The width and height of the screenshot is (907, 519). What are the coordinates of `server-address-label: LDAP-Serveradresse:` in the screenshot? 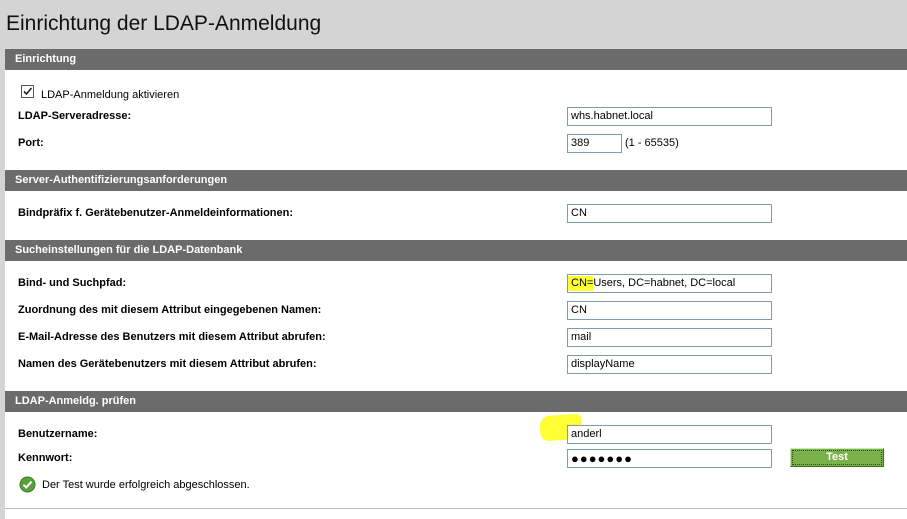 It's located at (75, 116).